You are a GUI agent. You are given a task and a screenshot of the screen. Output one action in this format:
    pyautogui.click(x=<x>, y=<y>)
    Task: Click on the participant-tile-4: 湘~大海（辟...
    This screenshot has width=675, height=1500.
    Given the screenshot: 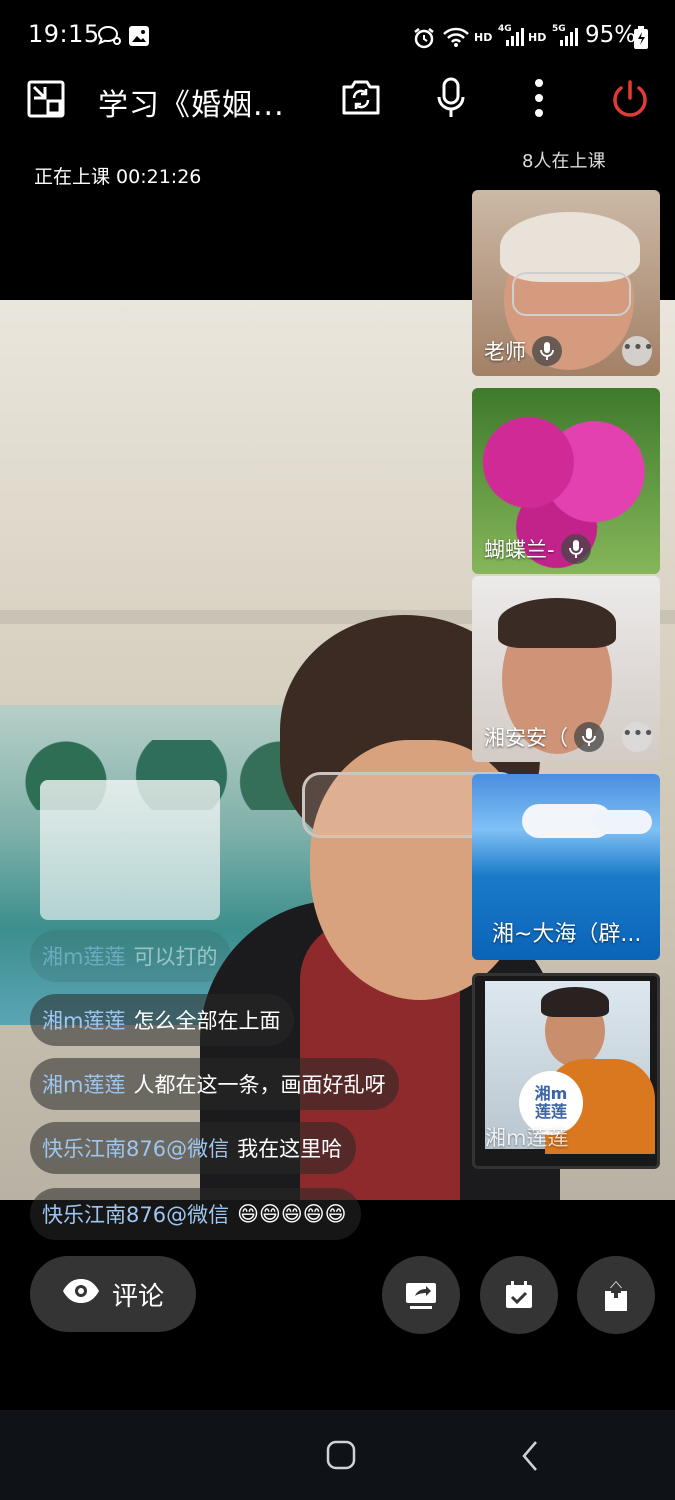 What is the action you would take?
    pyautogui.click(x=566, y=867)
    